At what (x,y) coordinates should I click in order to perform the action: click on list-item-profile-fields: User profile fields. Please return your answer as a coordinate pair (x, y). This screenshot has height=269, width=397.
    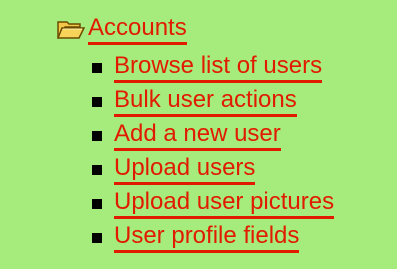
    Looking at the image, I should click on (213, 239).